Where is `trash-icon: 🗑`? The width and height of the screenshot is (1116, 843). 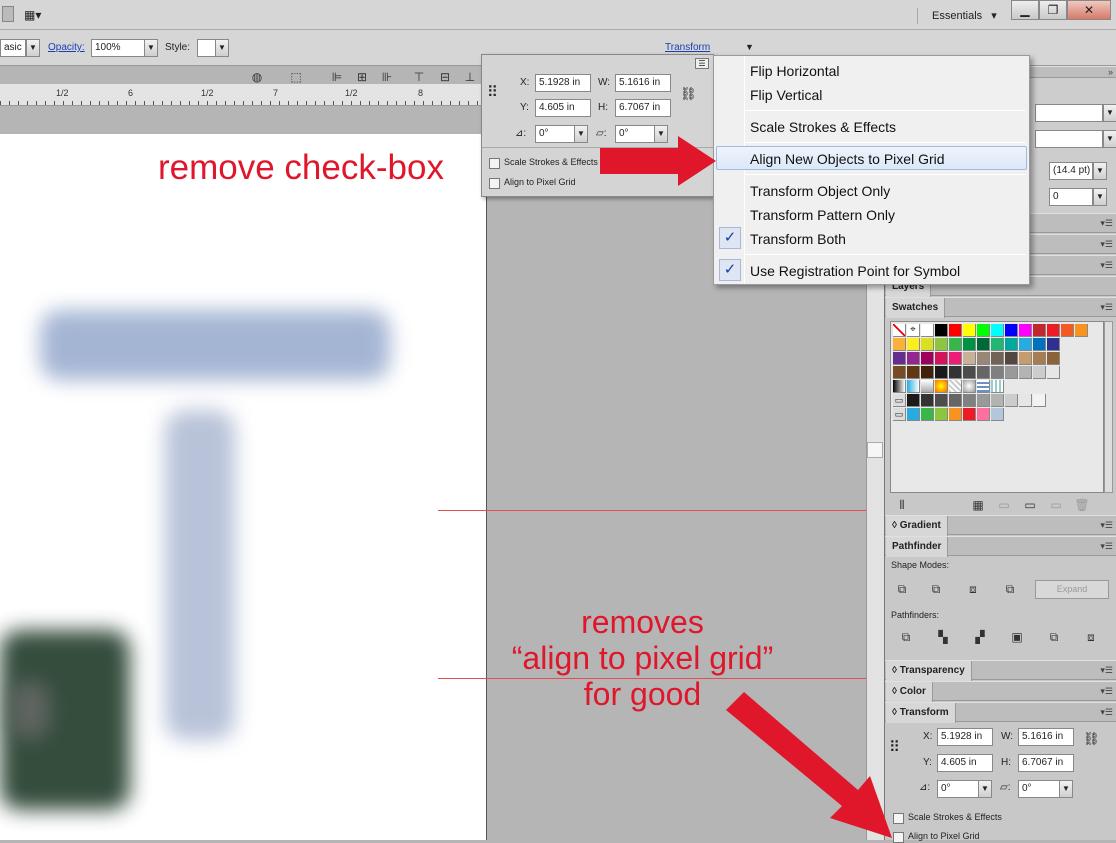
trash-icon: 🗑 is located at coordinates (1082, 505).